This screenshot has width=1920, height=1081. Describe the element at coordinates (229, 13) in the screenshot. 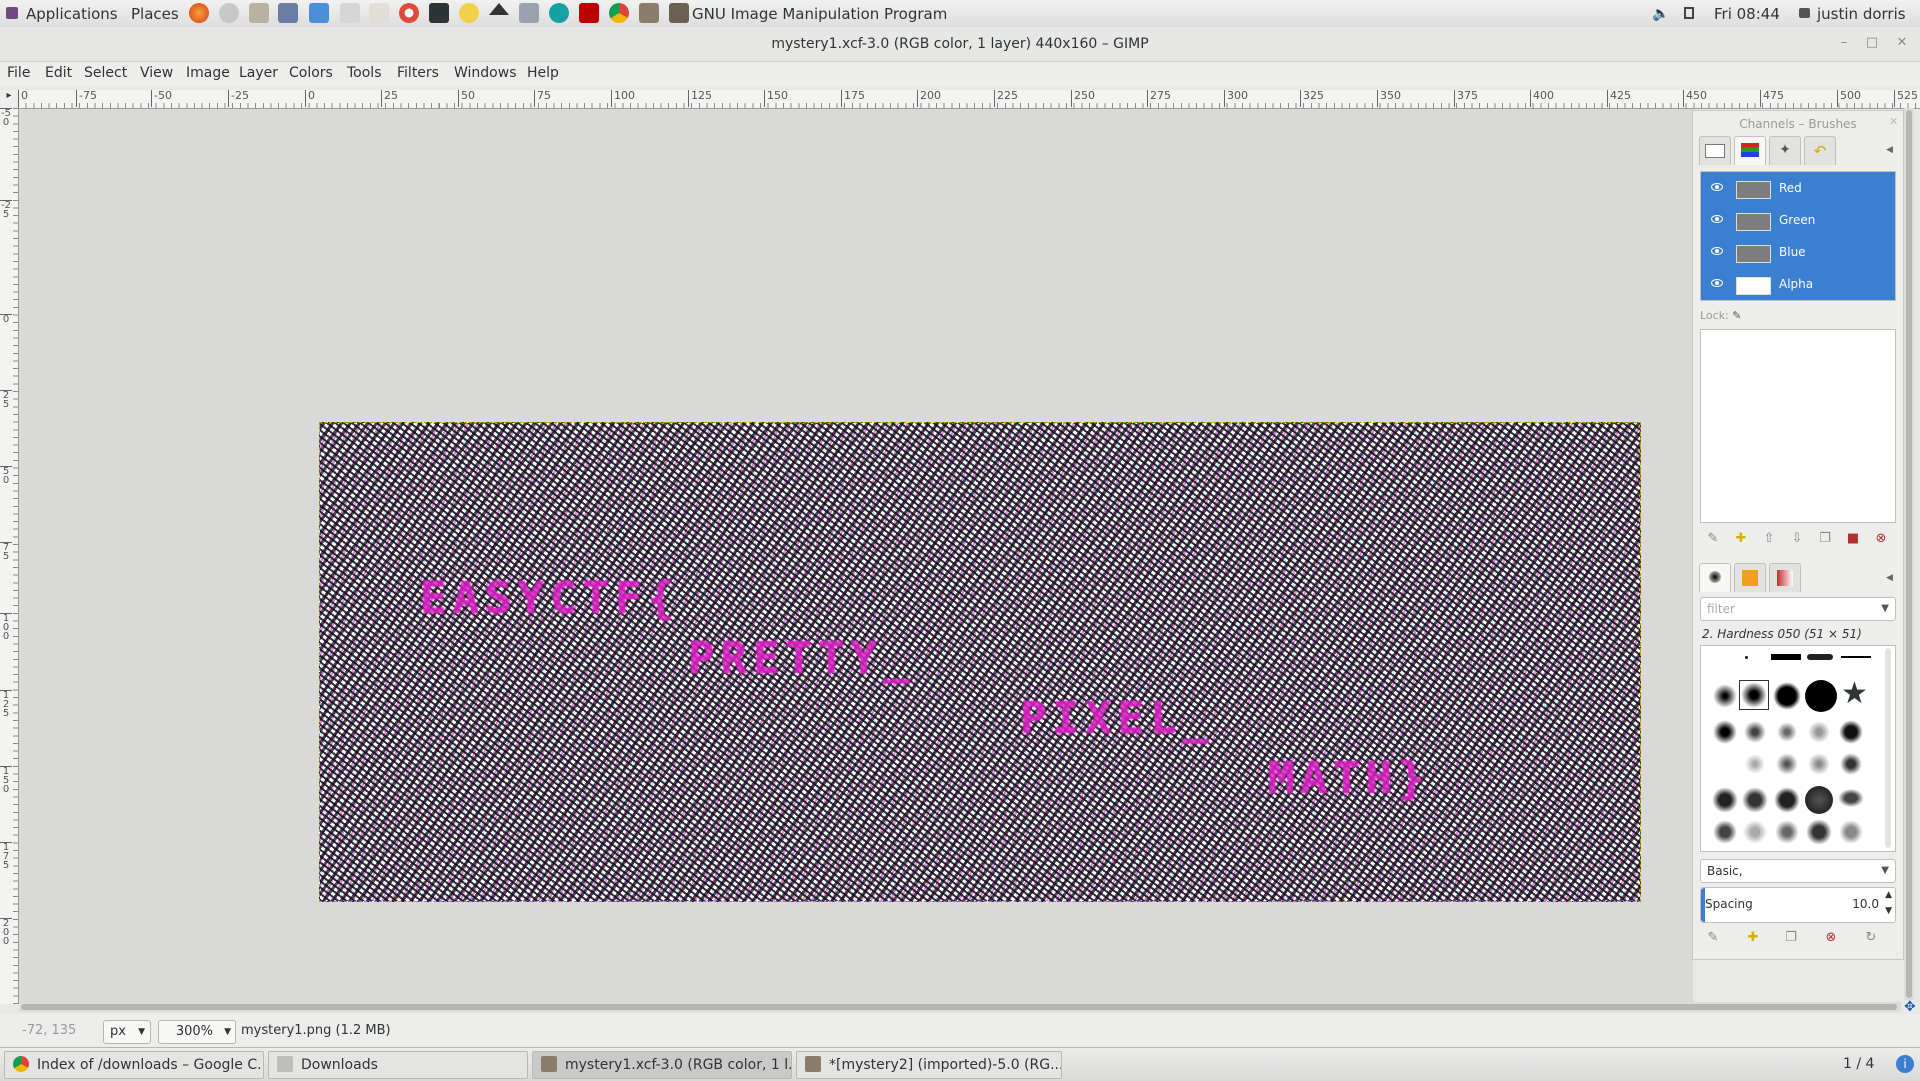

I see `network-icon` at that location.